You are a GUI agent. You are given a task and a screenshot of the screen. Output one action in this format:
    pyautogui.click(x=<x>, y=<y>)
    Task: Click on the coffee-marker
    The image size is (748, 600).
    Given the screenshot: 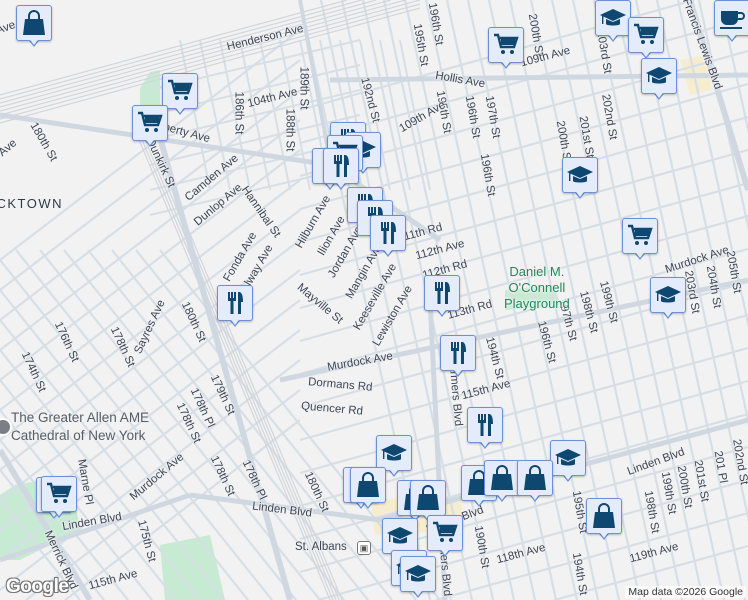 What is the action you would take?
    pyautogui.click(x=731, y=22)
    